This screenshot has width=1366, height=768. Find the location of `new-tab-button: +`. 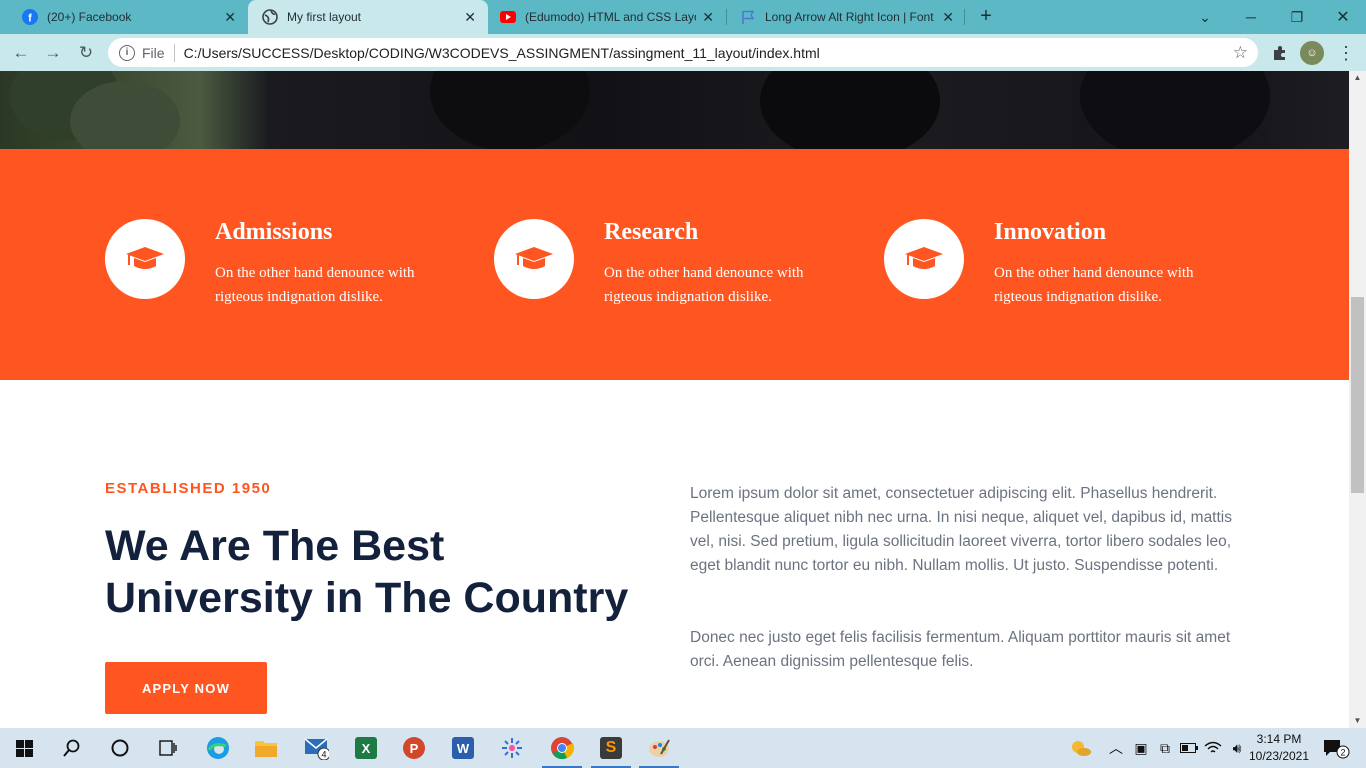

new-tab-button: + is located at coordinates (986, 17).